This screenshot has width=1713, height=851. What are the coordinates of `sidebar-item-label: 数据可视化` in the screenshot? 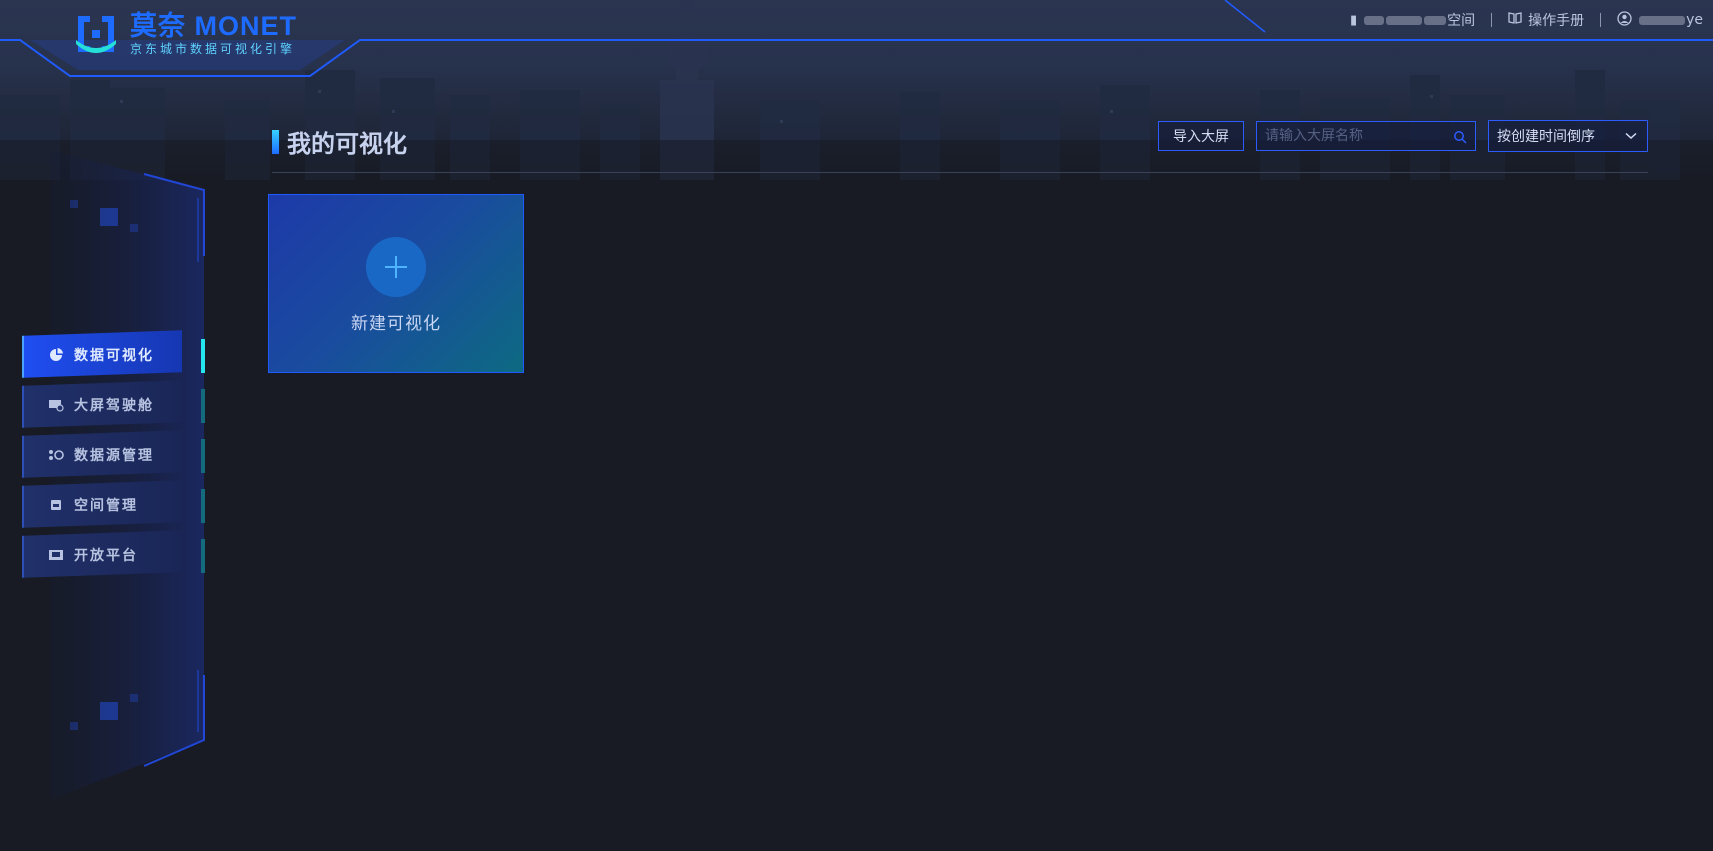 It's located at (114, 356).